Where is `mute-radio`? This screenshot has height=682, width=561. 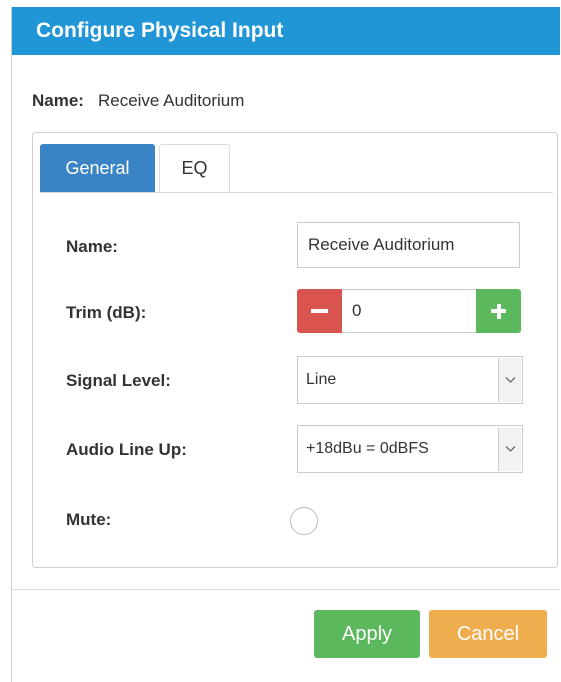
mute-radio is located at coordinates (304, 521).